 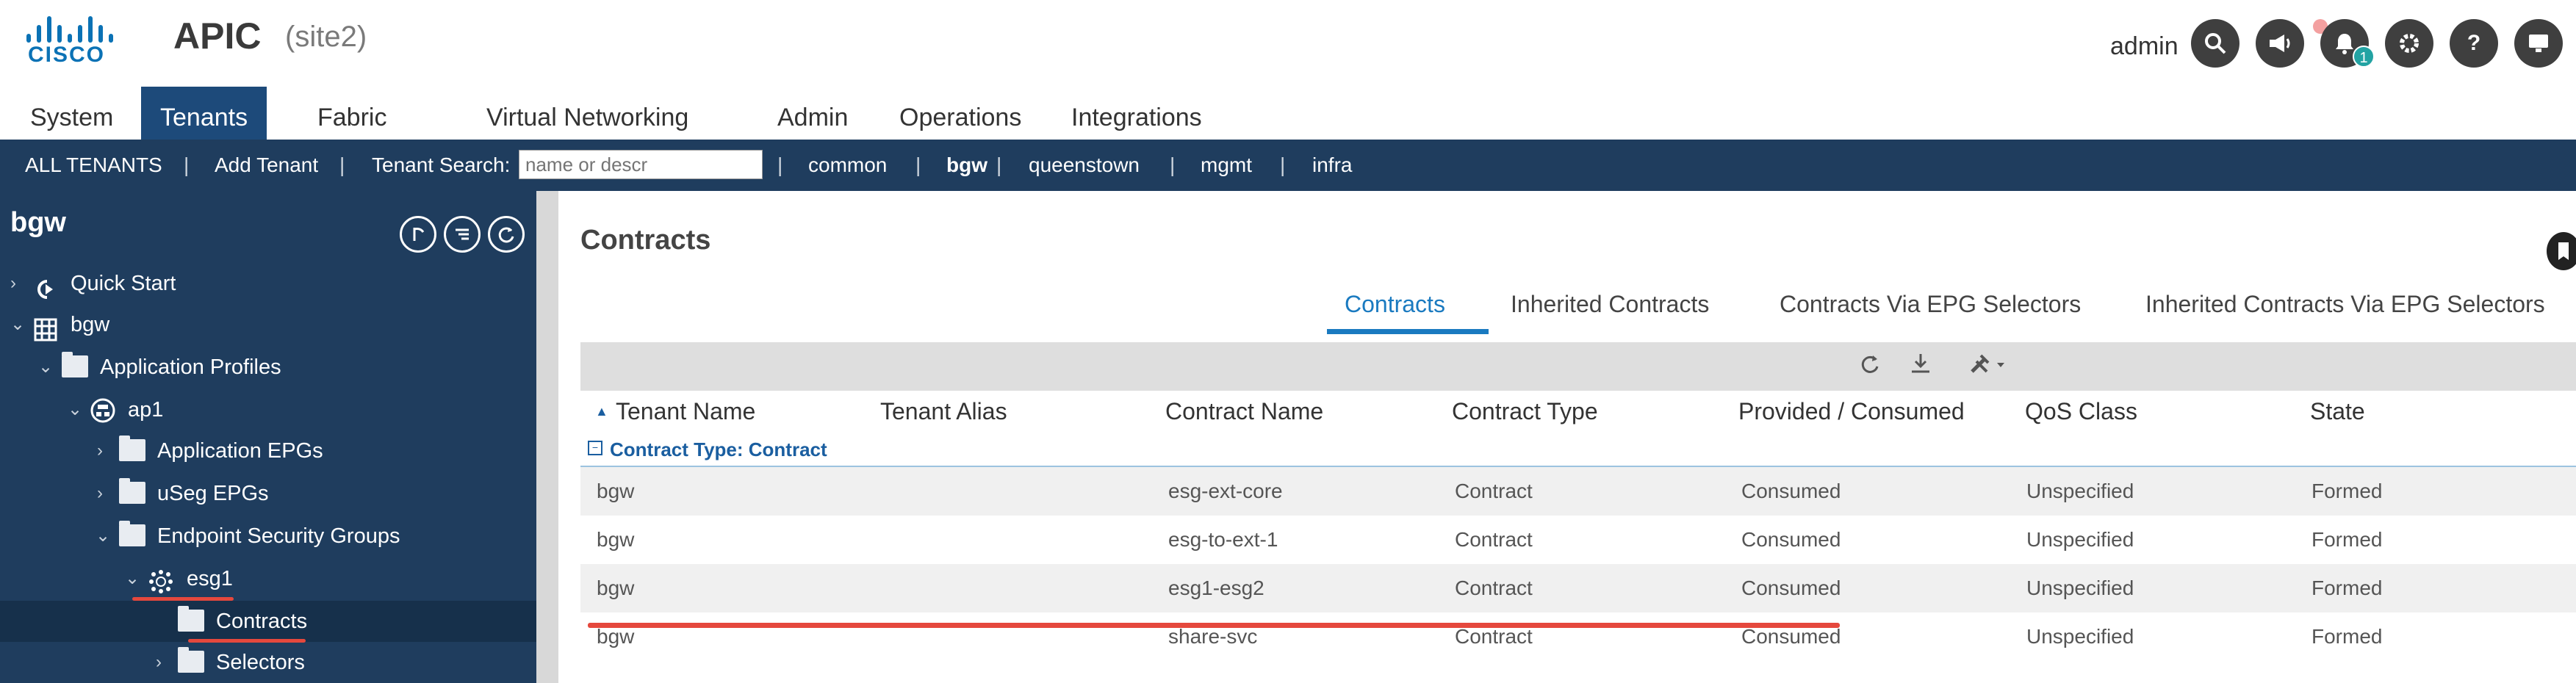 What do you see at coordinates (268, 367) in the screenshot?
I see `tree-item-application-profiles: ⌄ Application Profiles` at bounding box center [268, 367].